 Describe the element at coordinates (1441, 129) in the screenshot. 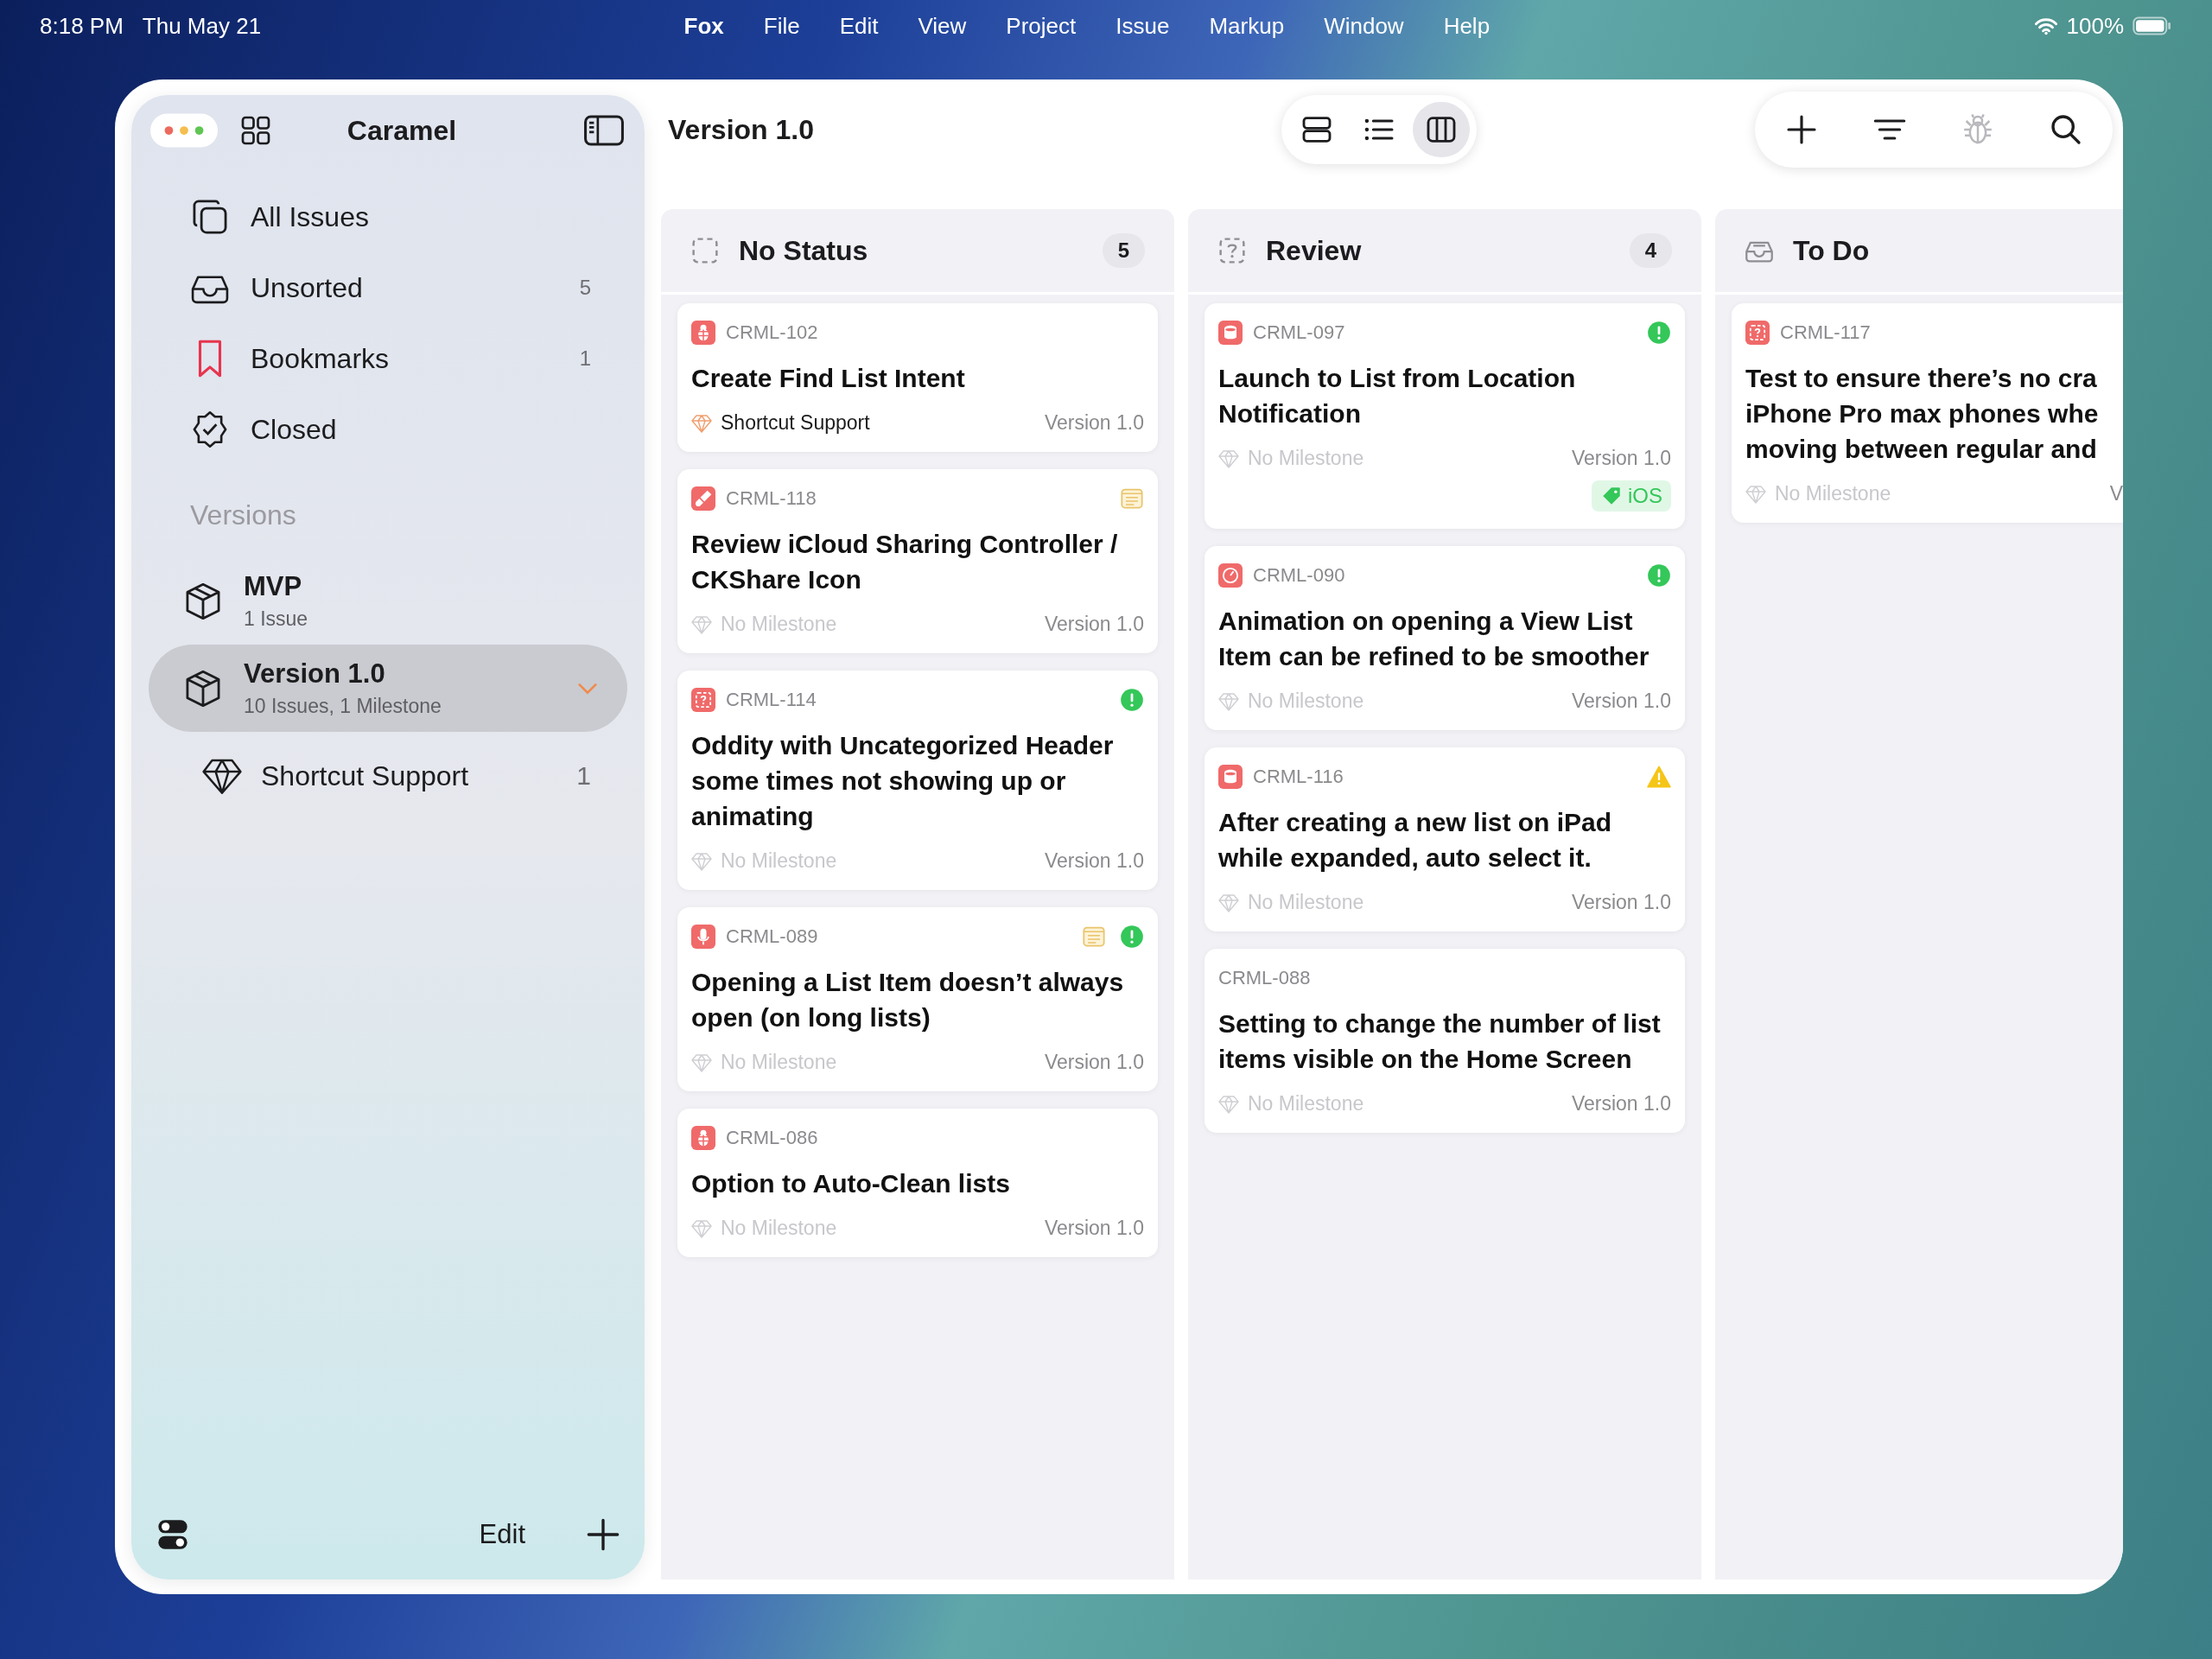

I see `columns-view-button` at that location.